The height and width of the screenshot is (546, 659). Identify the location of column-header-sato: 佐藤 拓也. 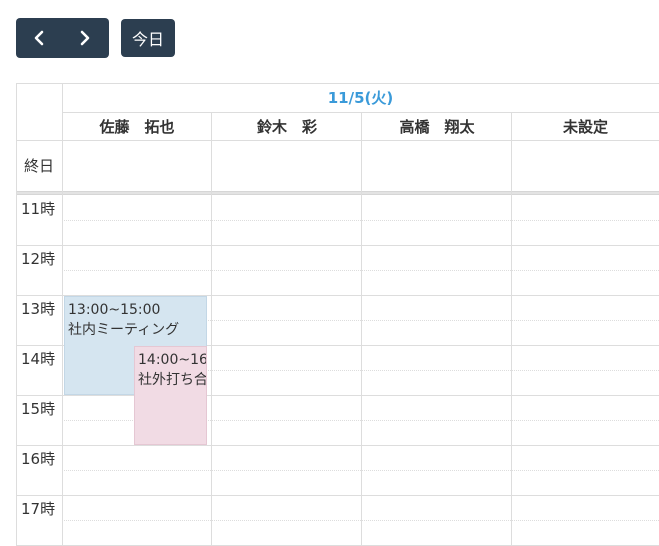
(137, 126).